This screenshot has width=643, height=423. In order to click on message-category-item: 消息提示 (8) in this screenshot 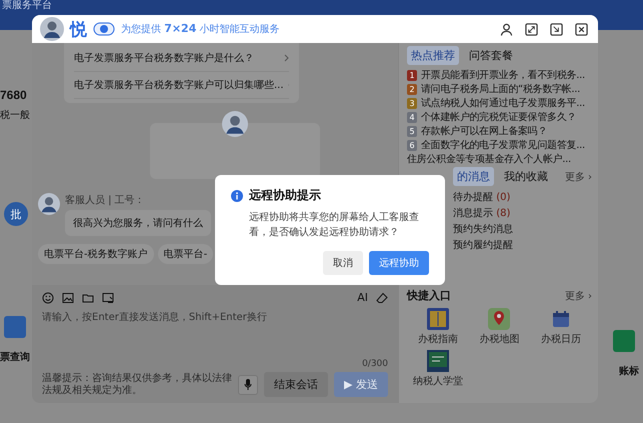, I will do `click(522, 213)`.